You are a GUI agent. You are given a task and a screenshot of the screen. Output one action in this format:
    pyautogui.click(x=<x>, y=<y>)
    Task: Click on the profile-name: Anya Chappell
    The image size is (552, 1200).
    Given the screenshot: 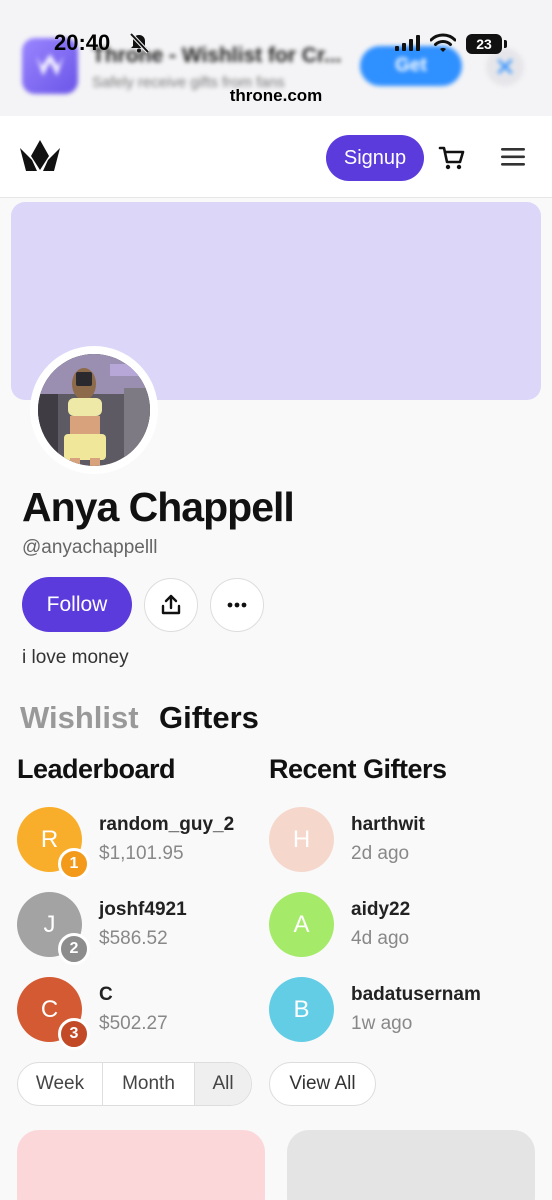 What is the action you would take?
    pyautogui.click(x=158, y=507)
    